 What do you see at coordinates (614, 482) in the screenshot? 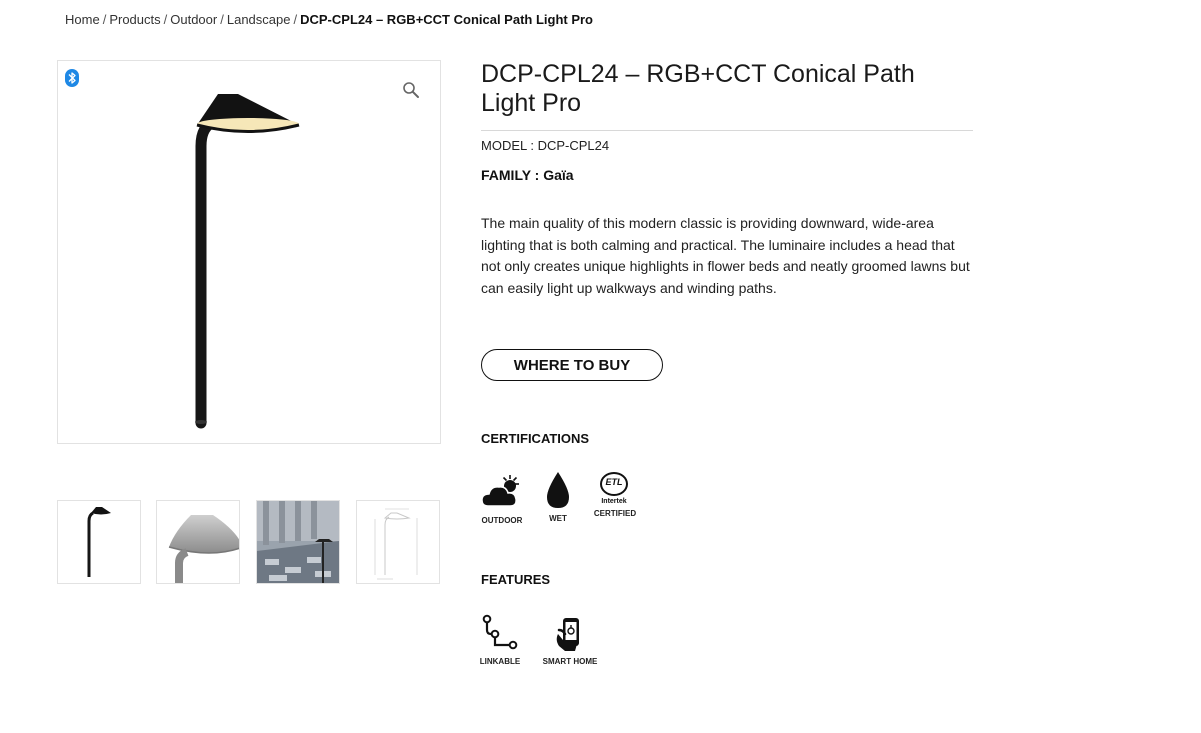
I see `etl-mark-text: ETL` at bounding box center [614, 482].